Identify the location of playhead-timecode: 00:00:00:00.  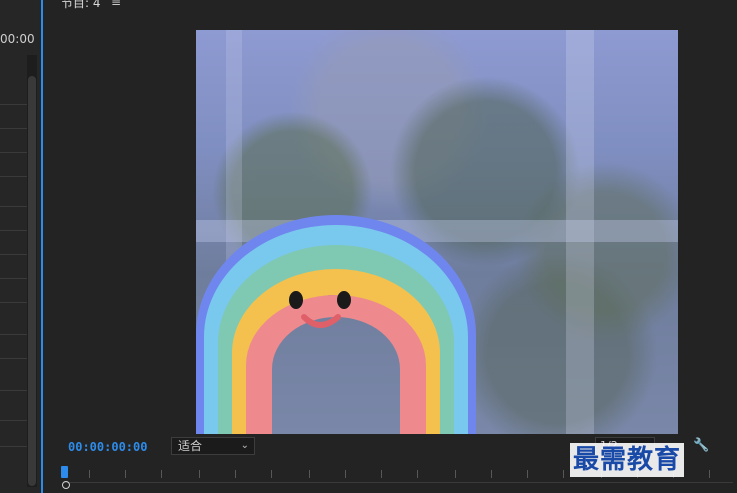
(107, 447).